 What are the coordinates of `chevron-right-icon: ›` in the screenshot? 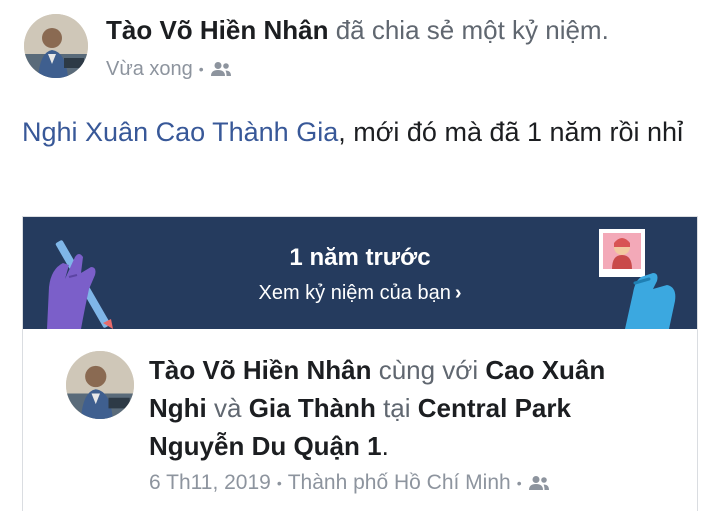 It's located at (458, 293).